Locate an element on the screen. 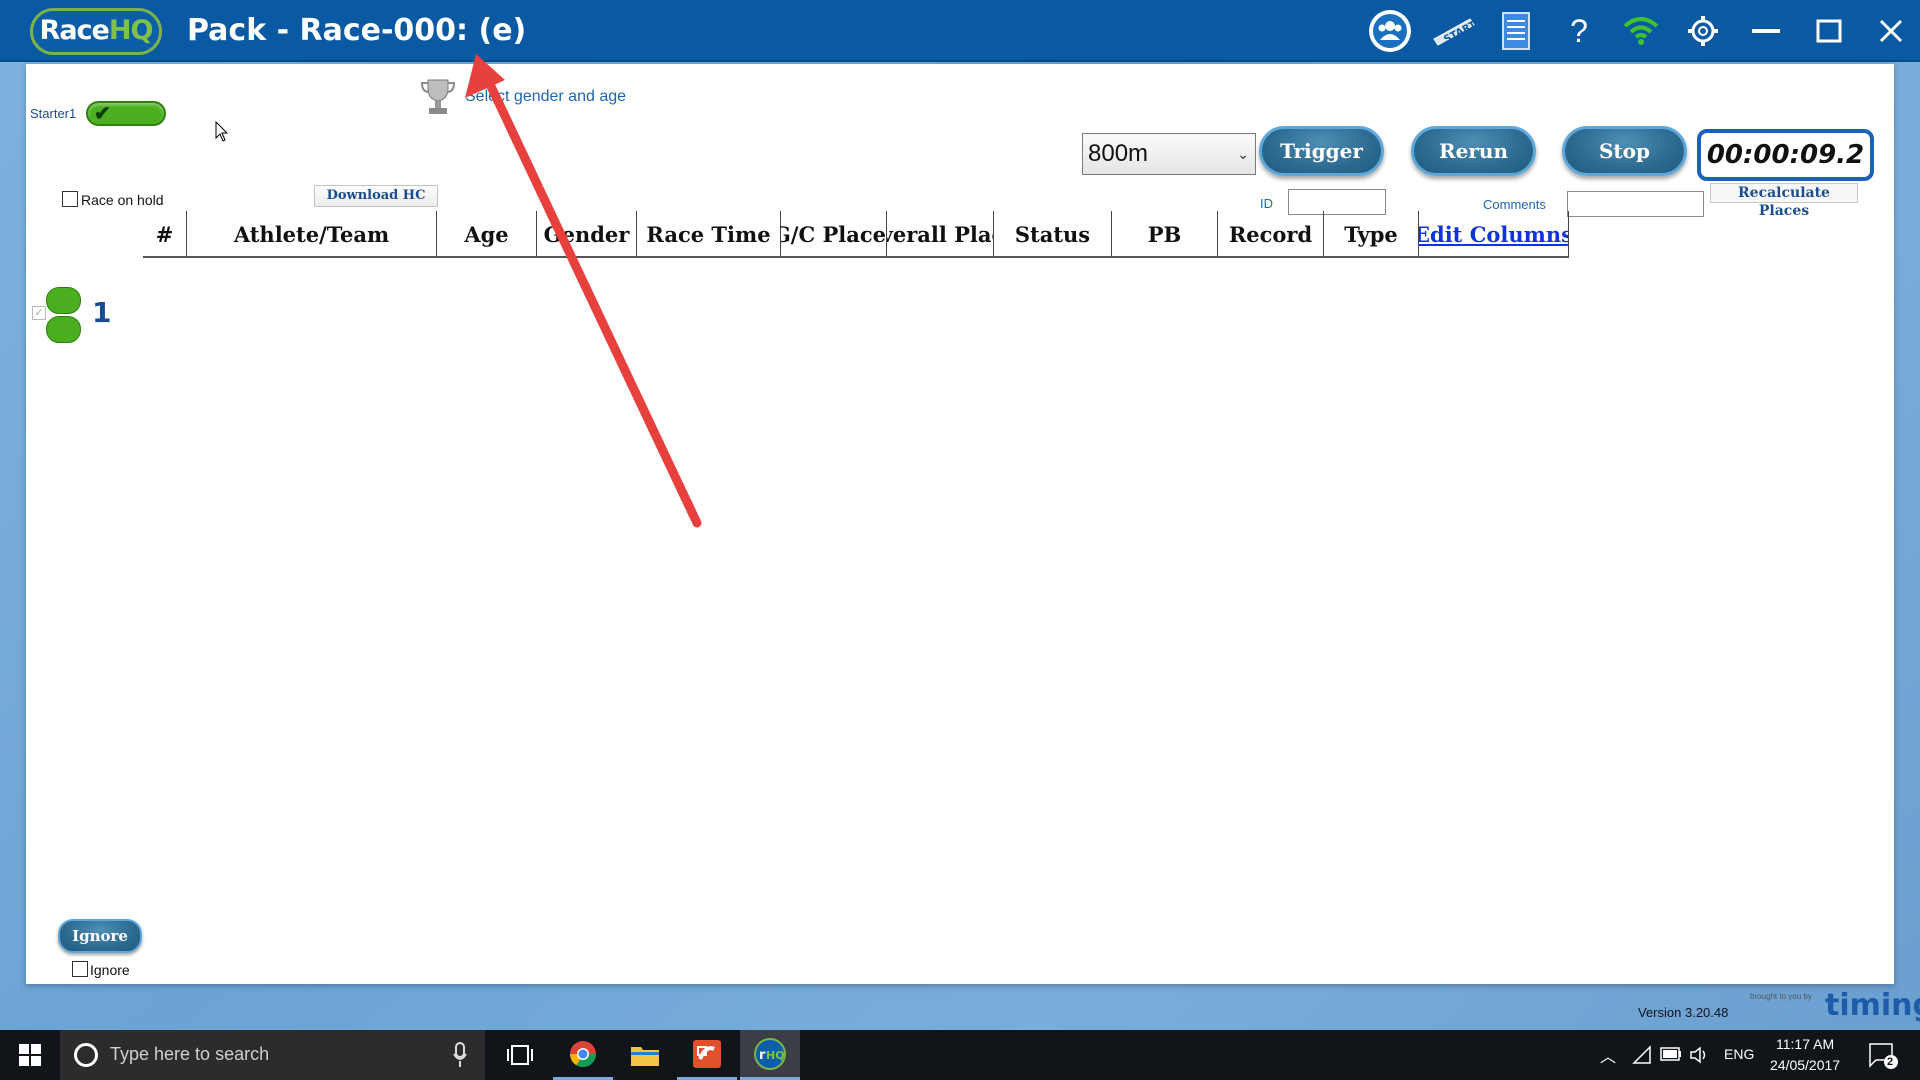 The image size is (1920, 1080). close-icon is located at coordinates (1891, 31).